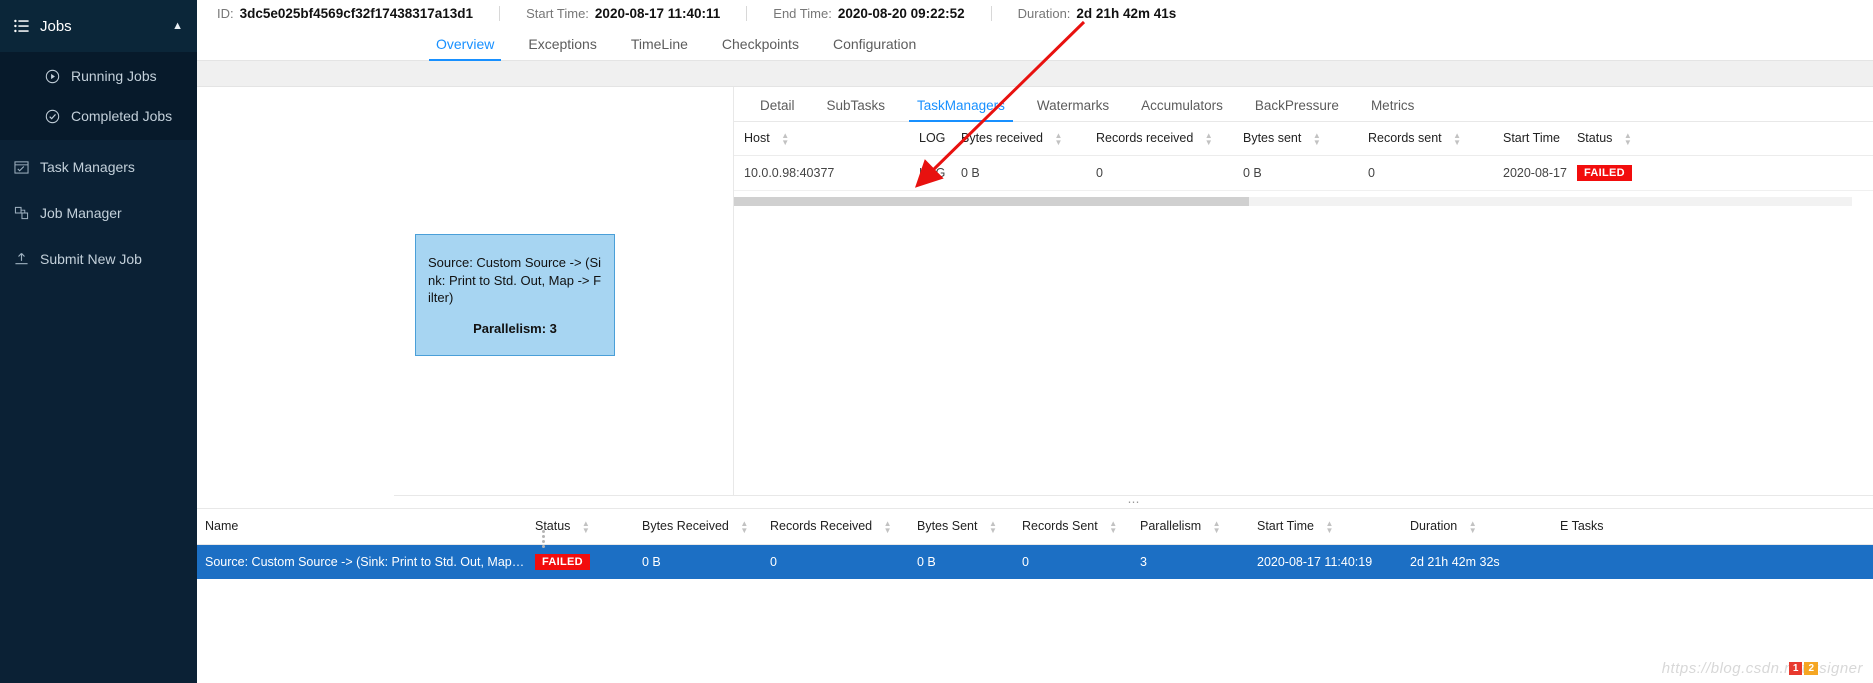 The height and width of the screenshot is (683, 1873). I want to click on tab-configuration: Configuration, so click(874, 48).